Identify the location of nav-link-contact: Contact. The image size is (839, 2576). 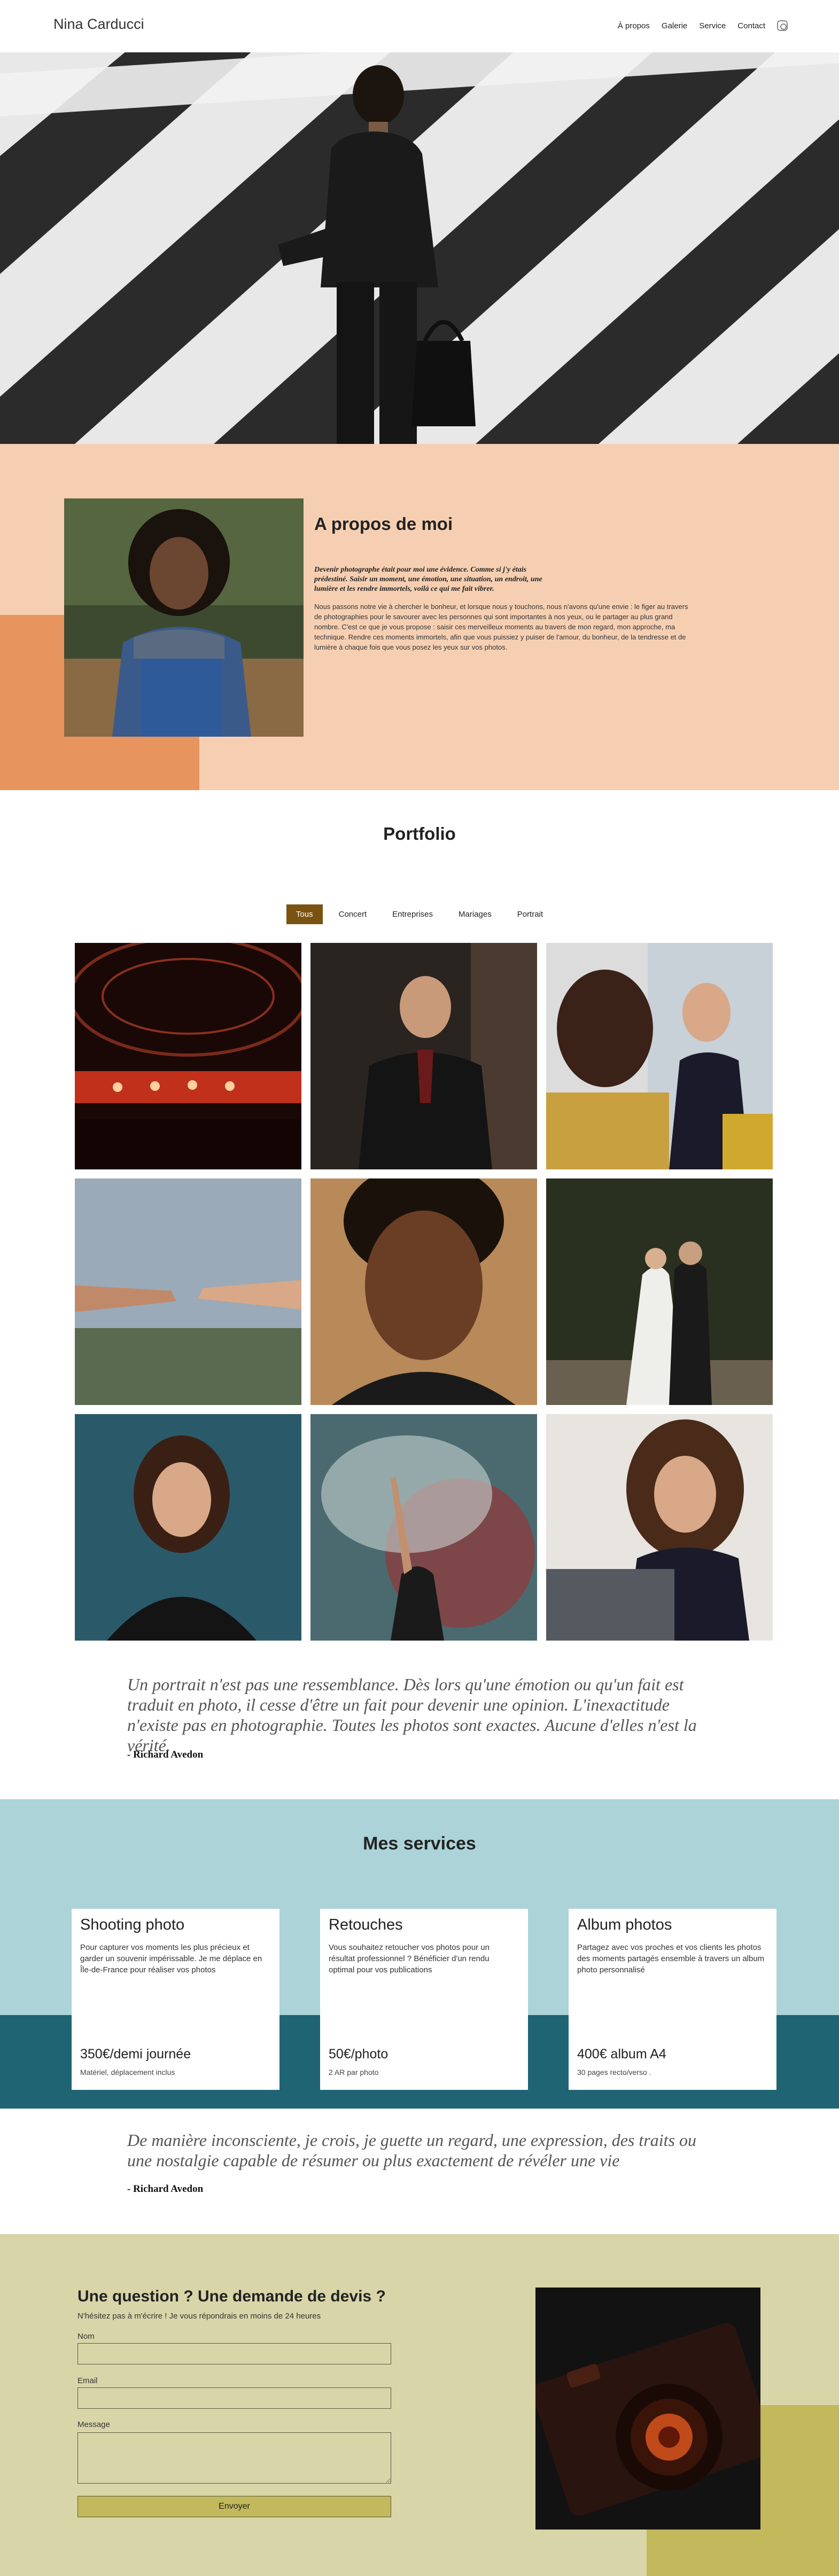
(751, 25).